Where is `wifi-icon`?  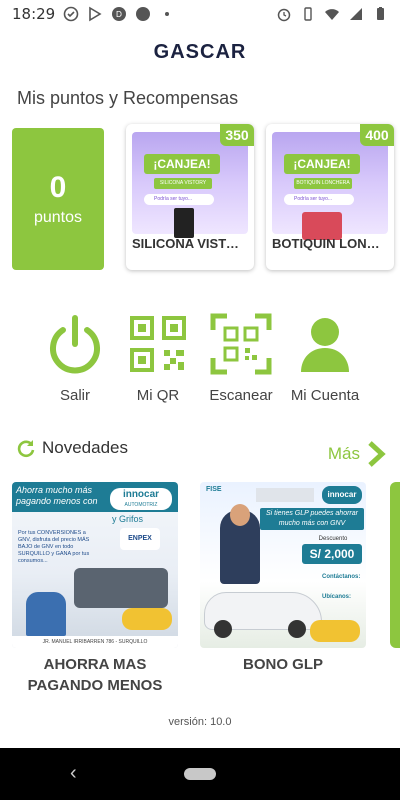 wifi-icon is located at coordinates (332, 14).